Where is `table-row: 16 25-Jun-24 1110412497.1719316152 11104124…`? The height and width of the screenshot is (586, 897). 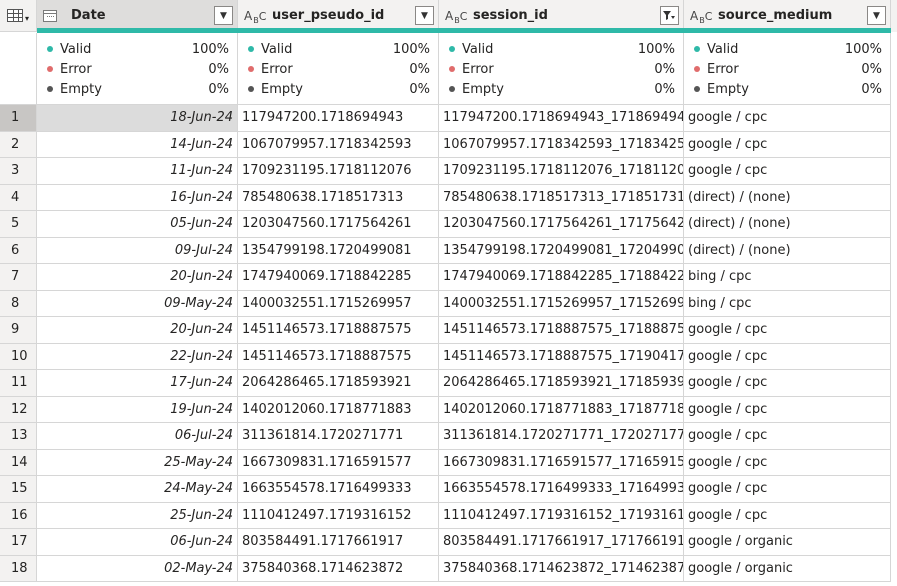 table-row: 16 25-Jun-24 1110412497.1719316152 11104124… is located at coordinates (448, 515).